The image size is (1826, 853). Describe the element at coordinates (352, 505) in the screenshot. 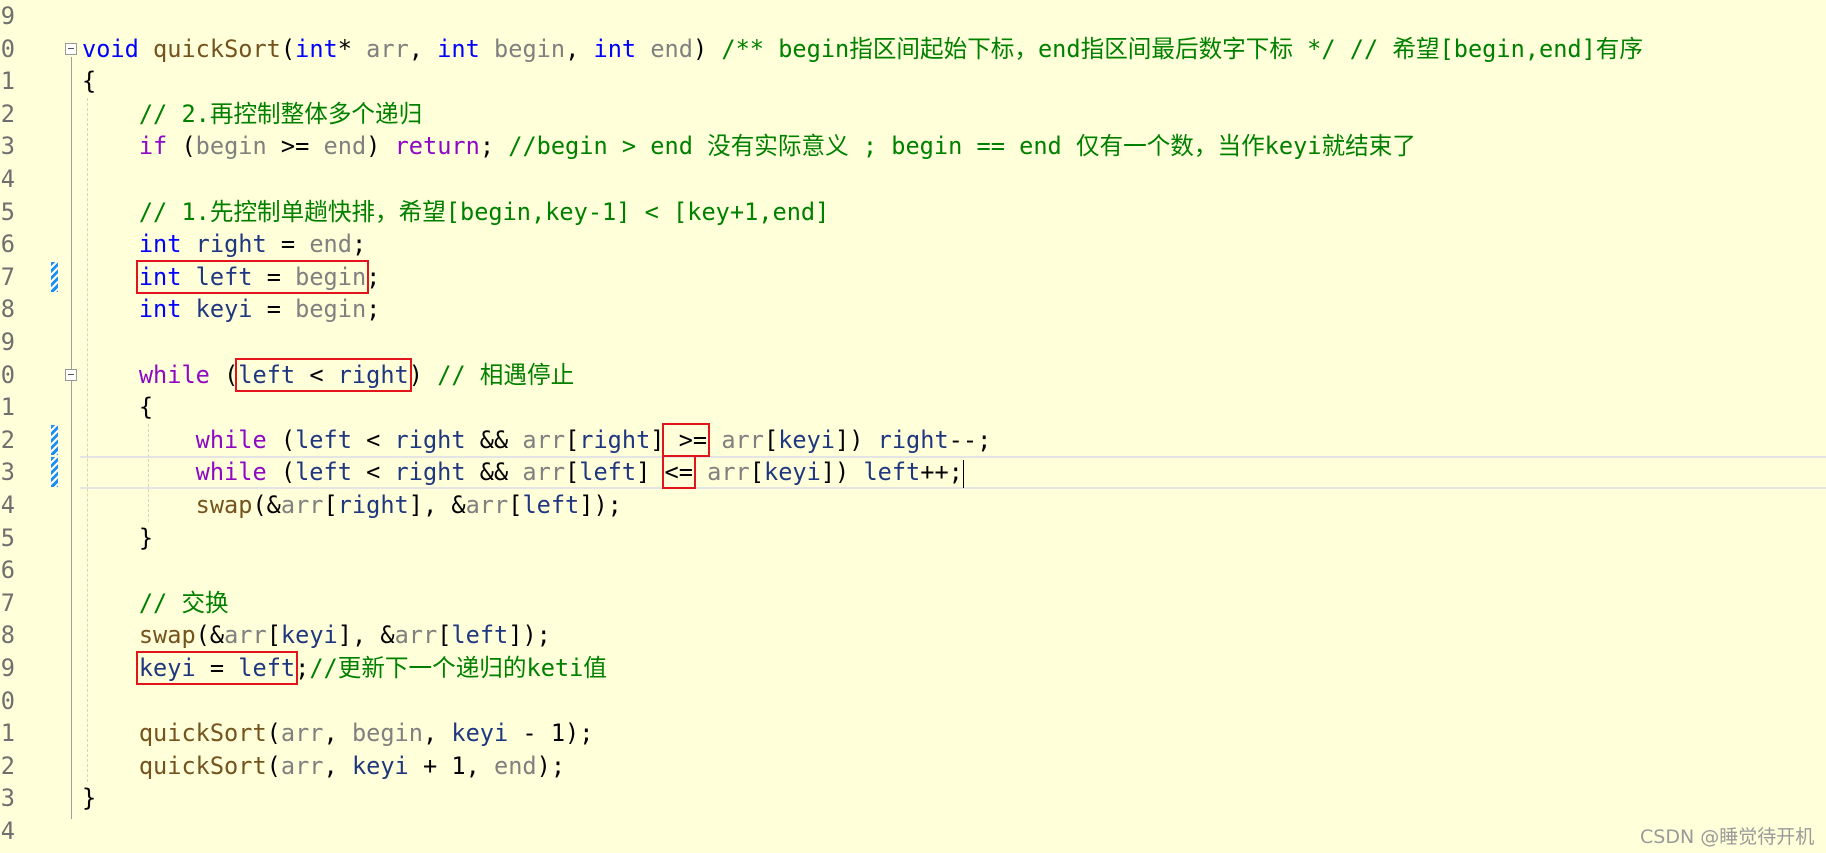

I see `code-text: swap(&arr[right], &arr[left]);` at that location.